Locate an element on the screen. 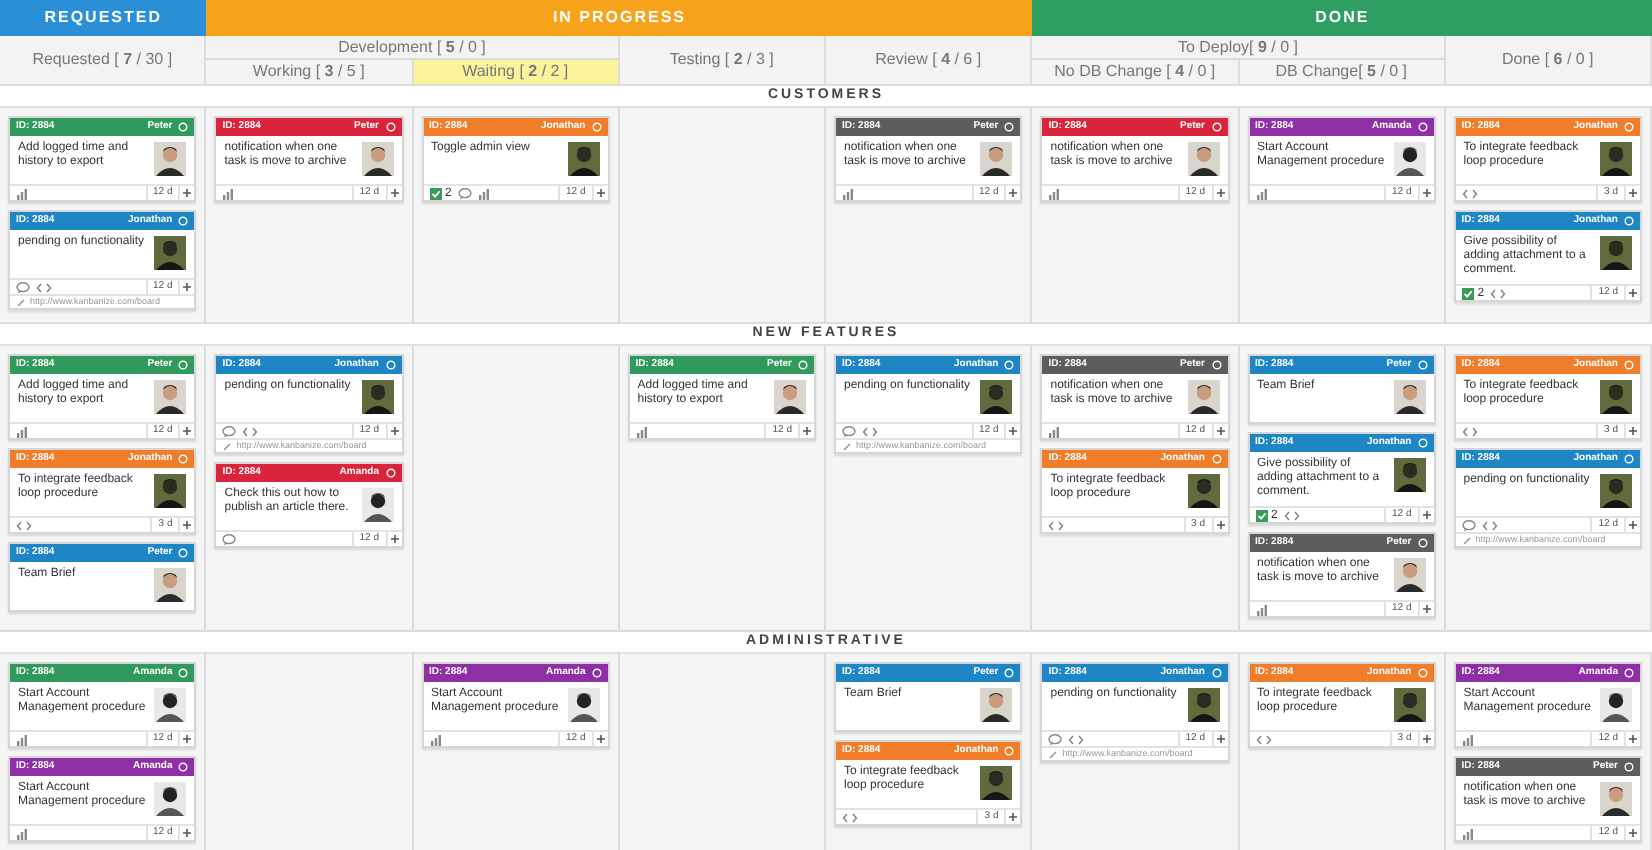 This screenshot has width=1652, height=850. column-header: Done [ 6 / 0 ] is located at coordinates (1548, 60).